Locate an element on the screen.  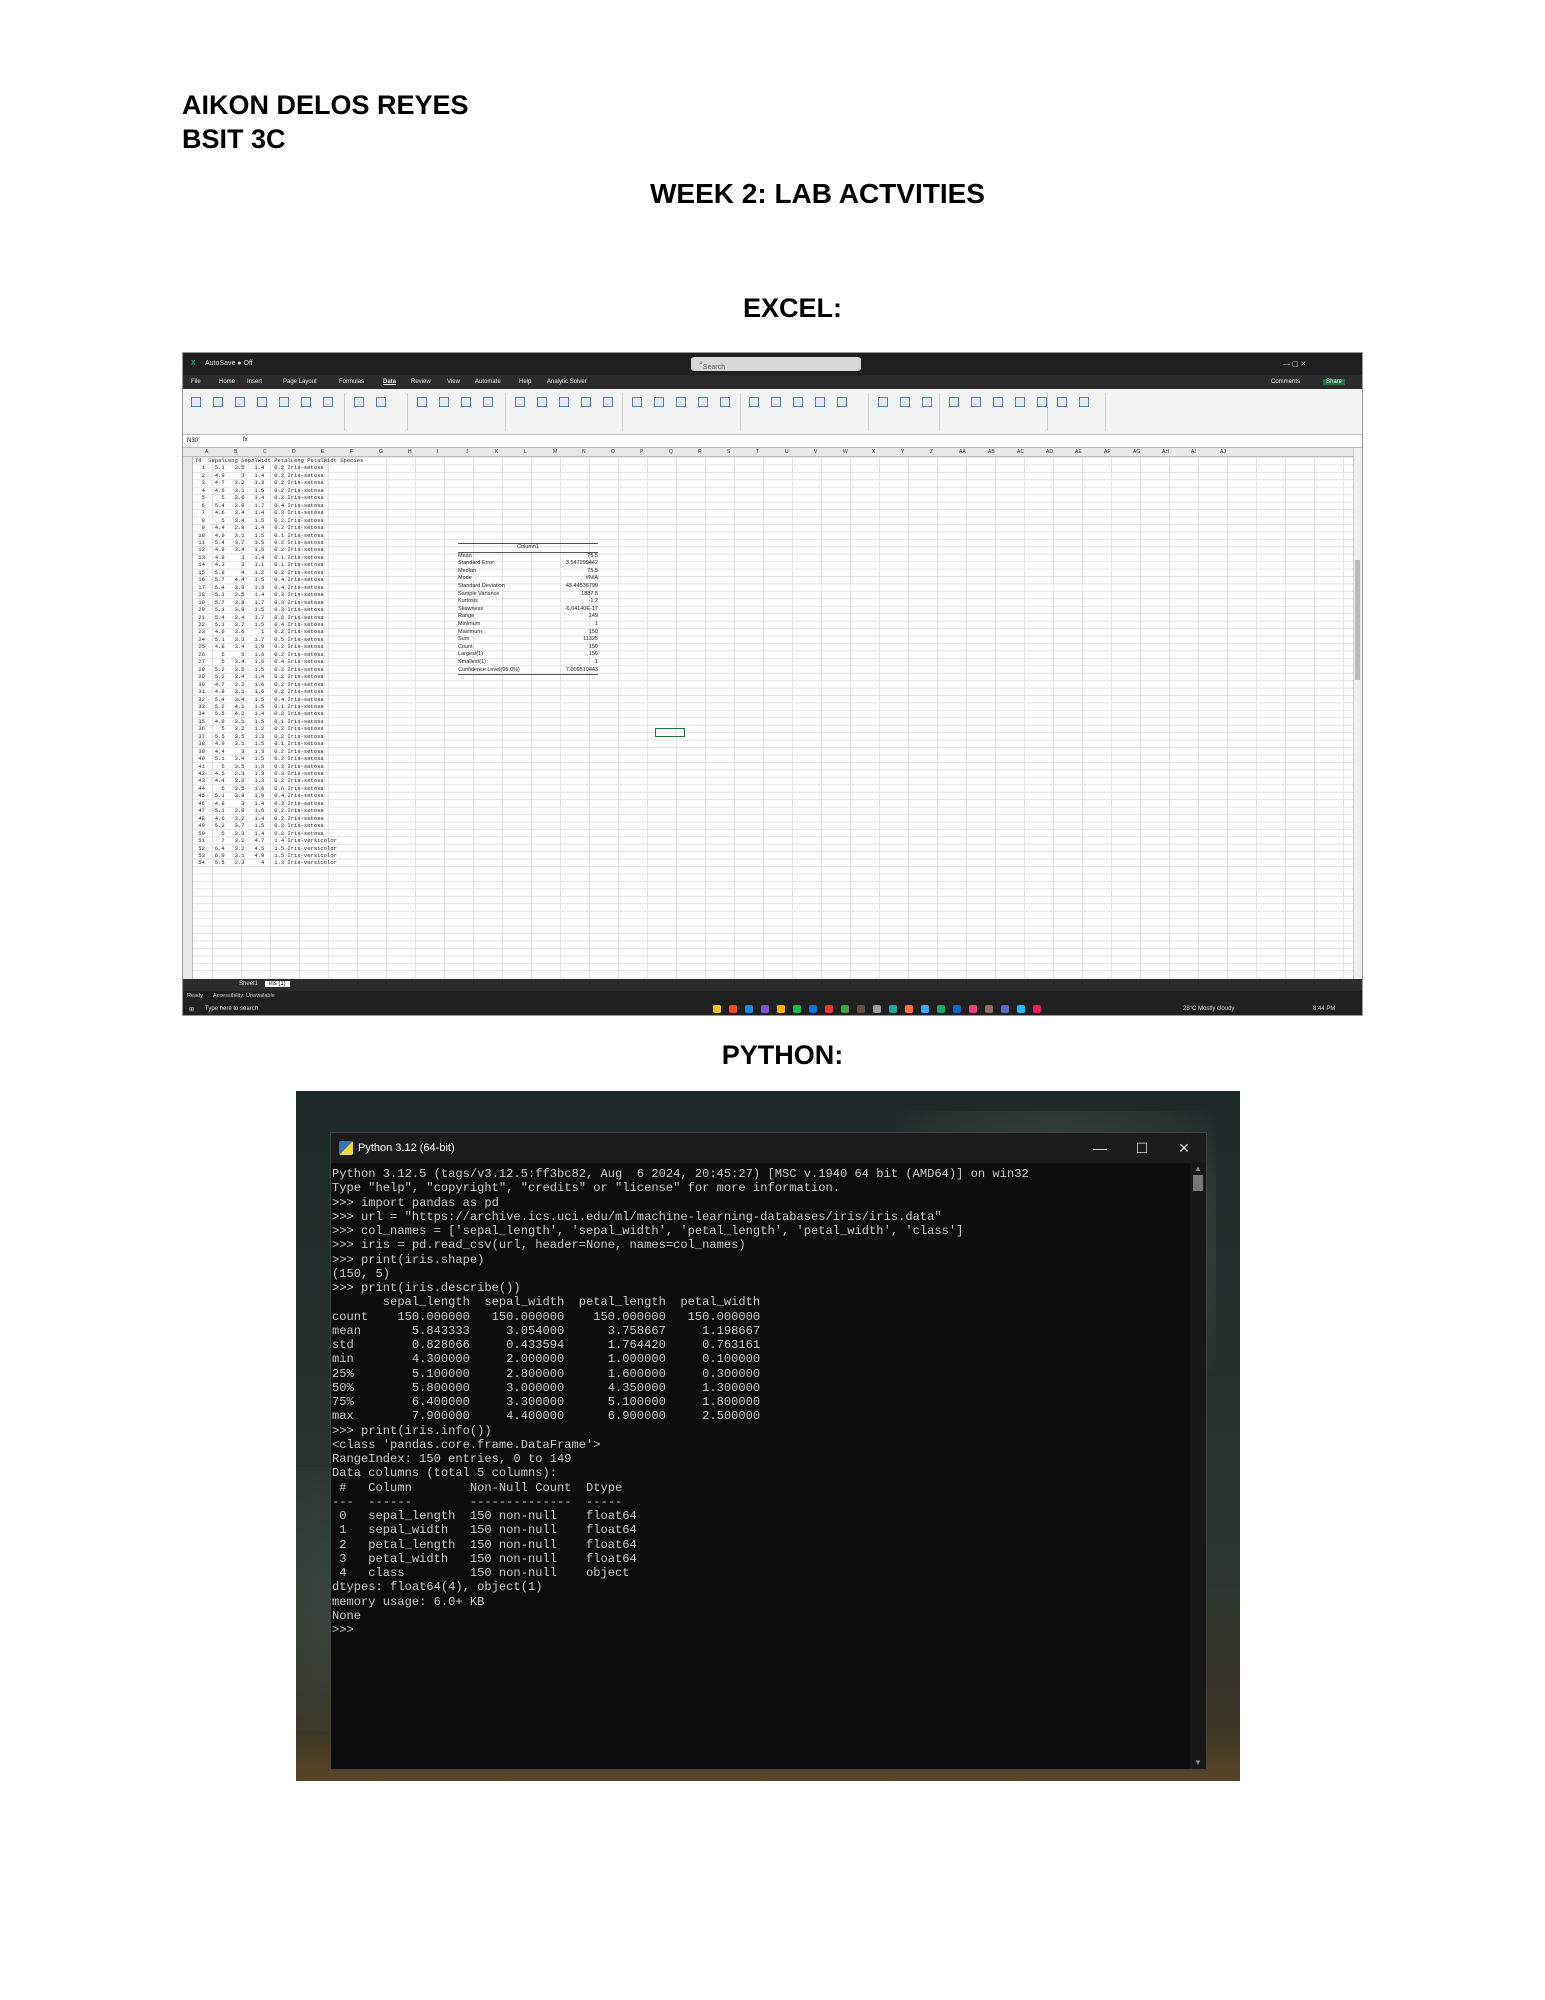
taskbar-clock: 8:44 PM is located at coordinates (1324, 1009).